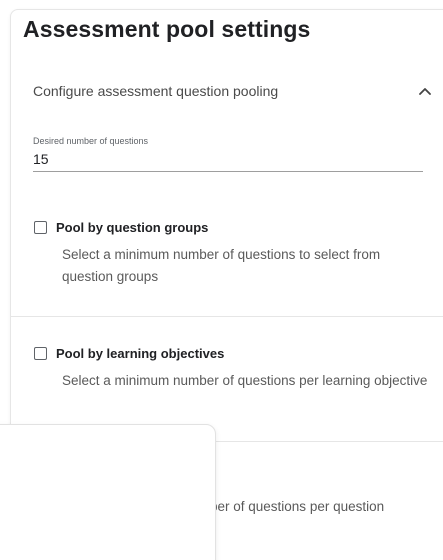  I want to click on overlay-panel, so click(108, 492).